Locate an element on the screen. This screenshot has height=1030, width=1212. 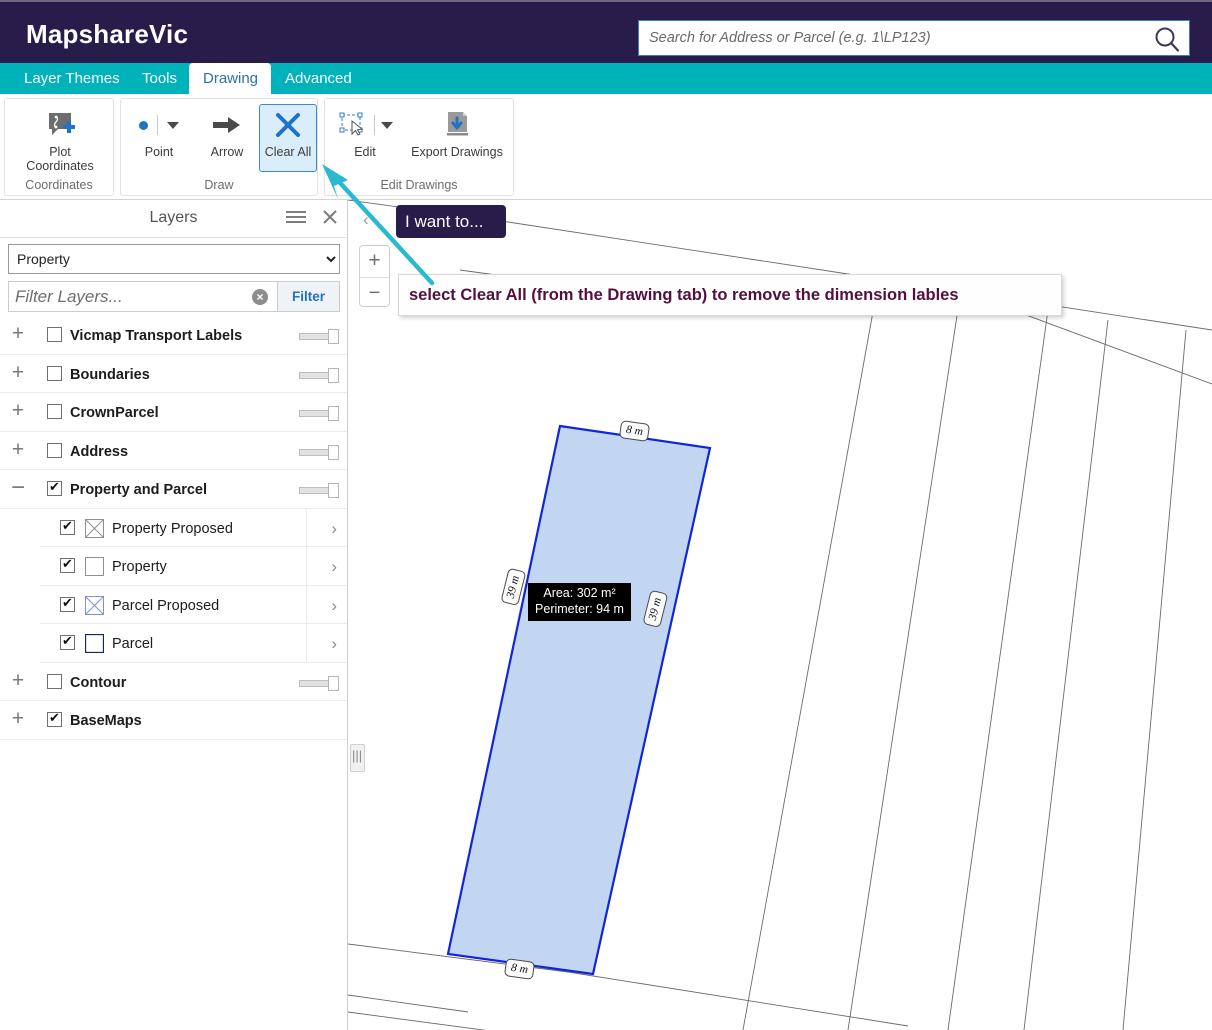
search-input is located at coordinates (894, 38).